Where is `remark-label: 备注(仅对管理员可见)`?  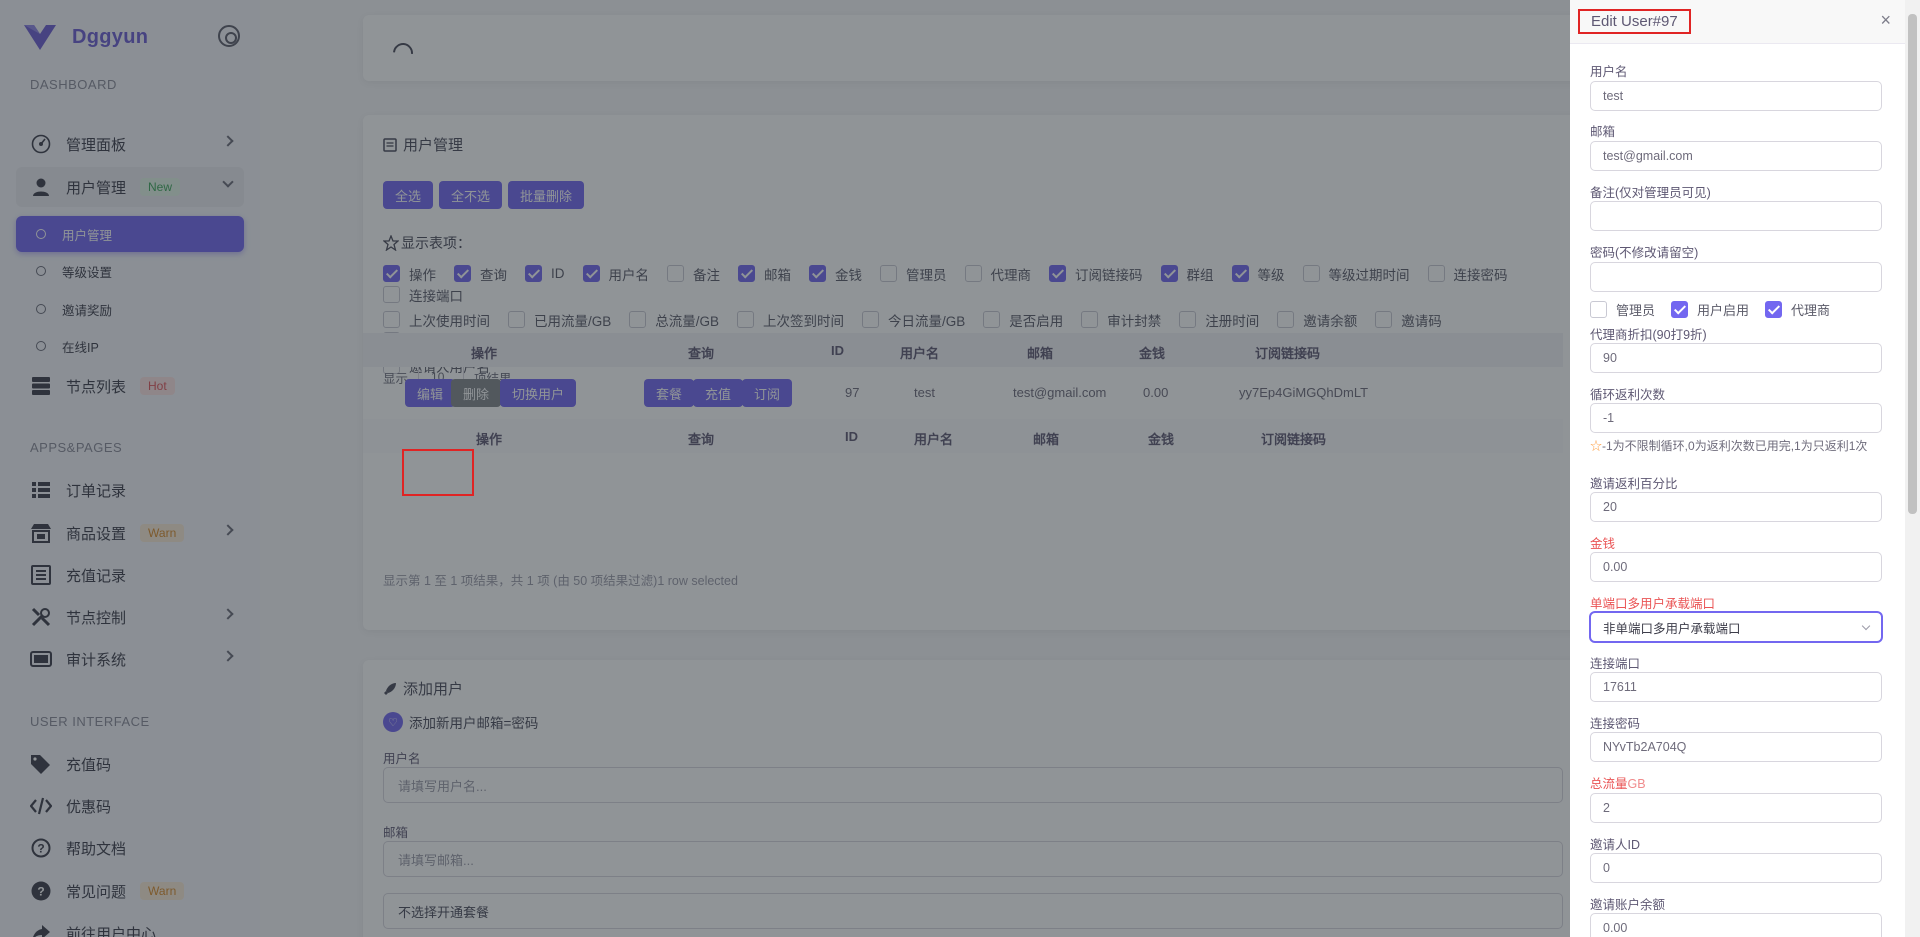 remark-label: 备注(仅对管理员可见) is located at coordinates (1650, 193).